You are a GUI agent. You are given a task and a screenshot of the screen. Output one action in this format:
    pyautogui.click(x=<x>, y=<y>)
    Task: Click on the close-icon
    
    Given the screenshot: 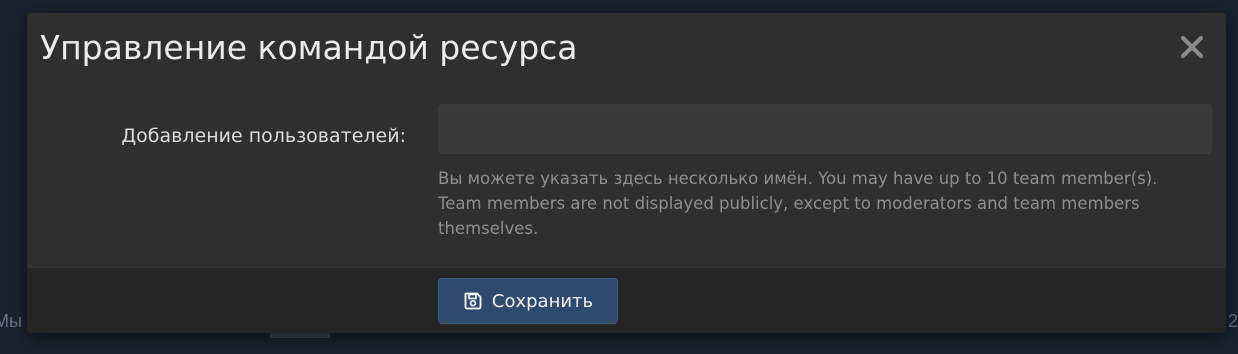 What is the action you would take?
    pyautogui.click(x=1192, y=47)
    